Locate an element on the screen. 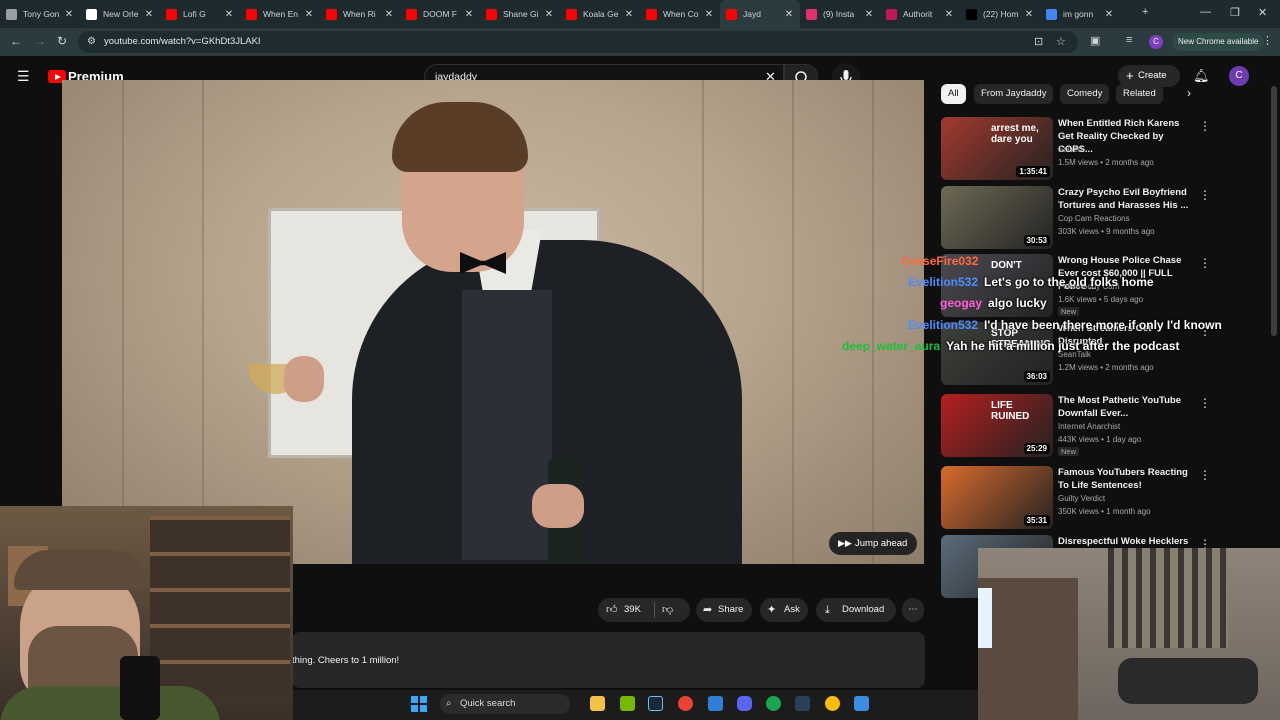  browser-tab: Shane Gi ✕ is located at coordinates (520, 14).